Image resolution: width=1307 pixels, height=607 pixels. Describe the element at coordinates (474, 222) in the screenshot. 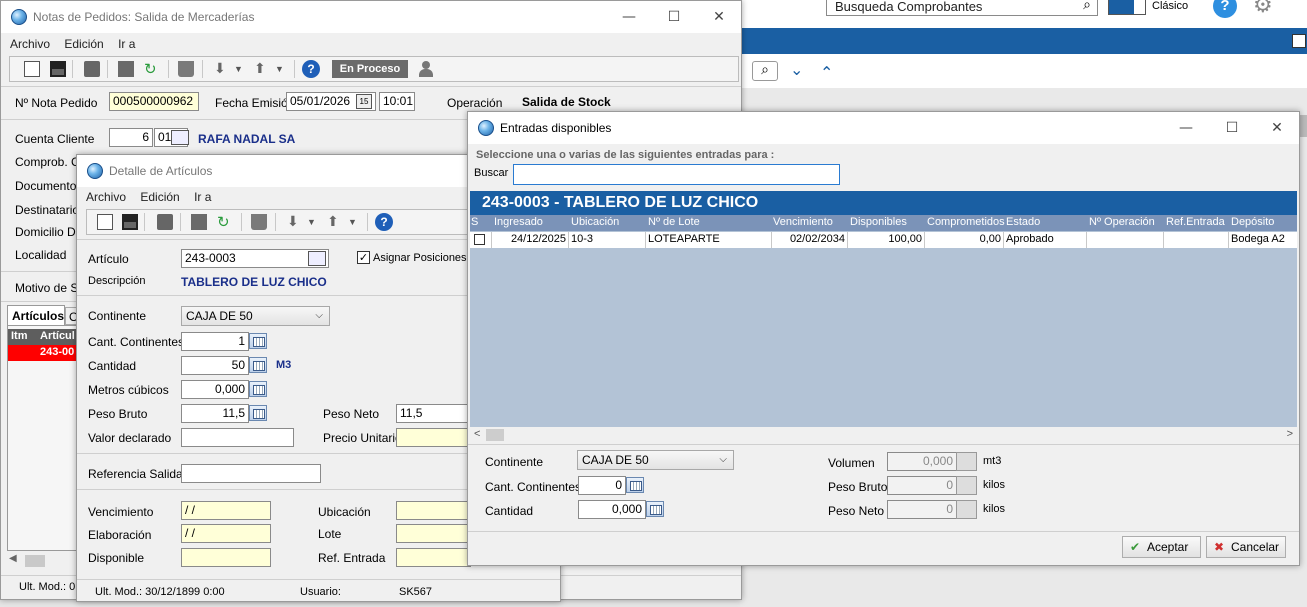

I see `col-s: S` at that location.